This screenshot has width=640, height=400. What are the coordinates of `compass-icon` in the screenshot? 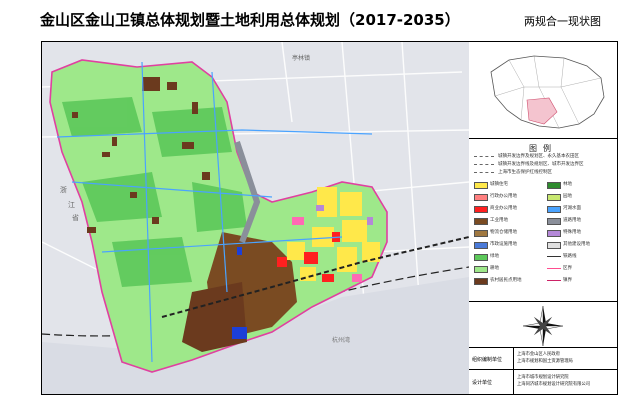 It's located at (543, 326).